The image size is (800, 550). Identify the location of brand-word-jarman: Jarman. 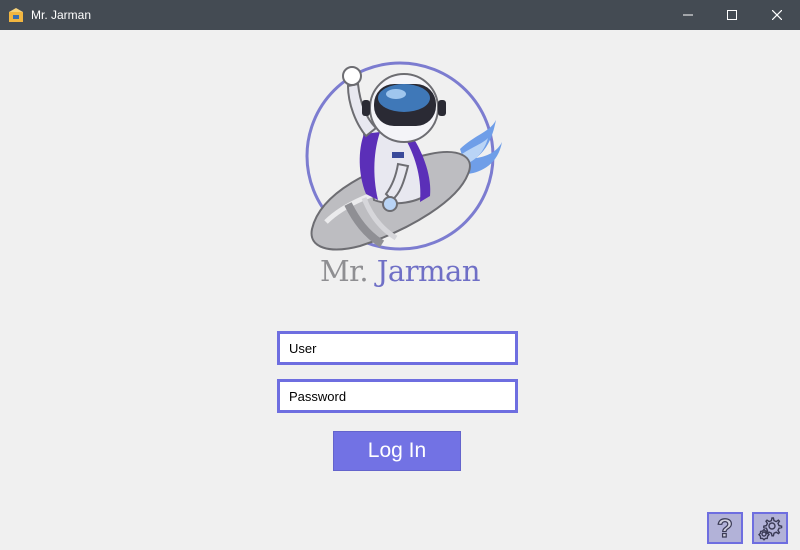
(428, 271).